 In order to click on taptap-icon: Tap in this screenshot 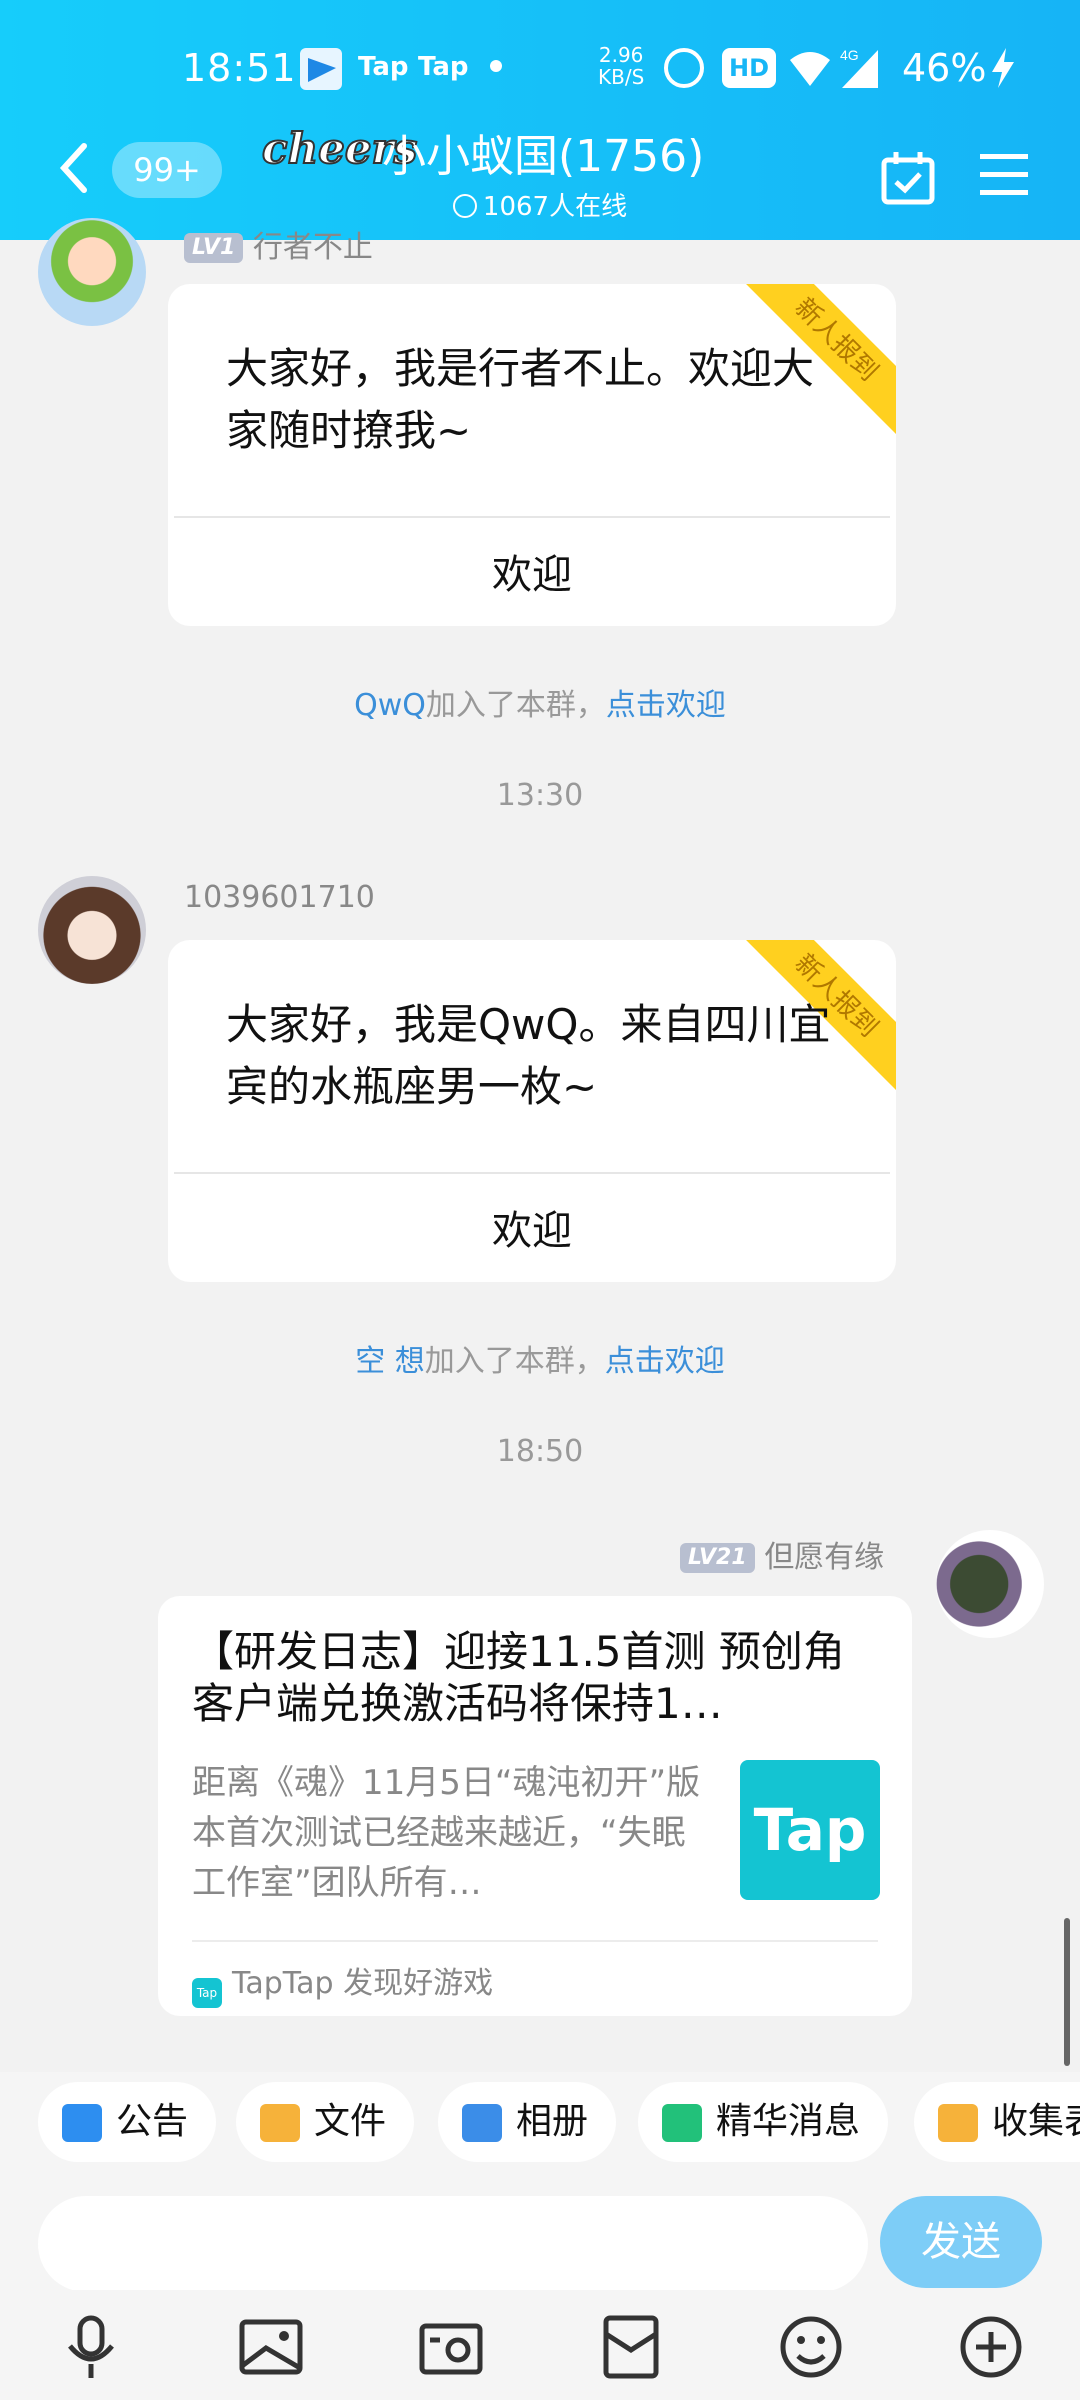, I will do `click(207, 1993)`.